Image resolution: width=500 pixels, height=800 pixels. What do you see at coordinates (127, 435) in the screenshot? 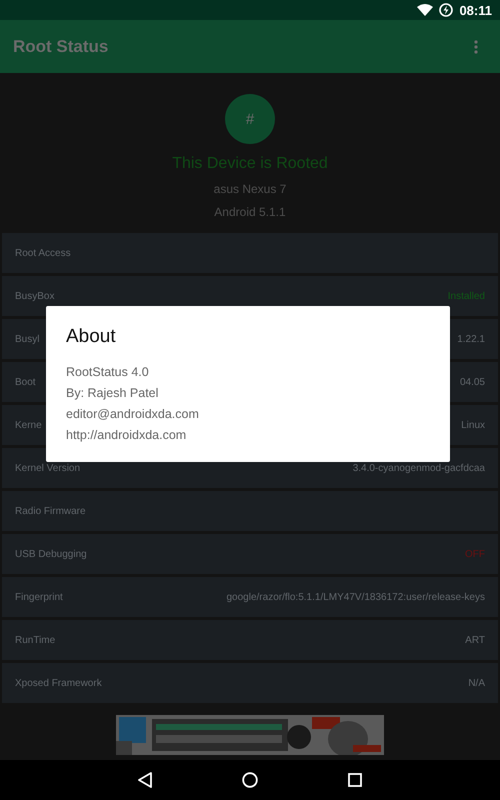
I see `dialog-text: http://androidxda.com` at bounding box center [127, 435].